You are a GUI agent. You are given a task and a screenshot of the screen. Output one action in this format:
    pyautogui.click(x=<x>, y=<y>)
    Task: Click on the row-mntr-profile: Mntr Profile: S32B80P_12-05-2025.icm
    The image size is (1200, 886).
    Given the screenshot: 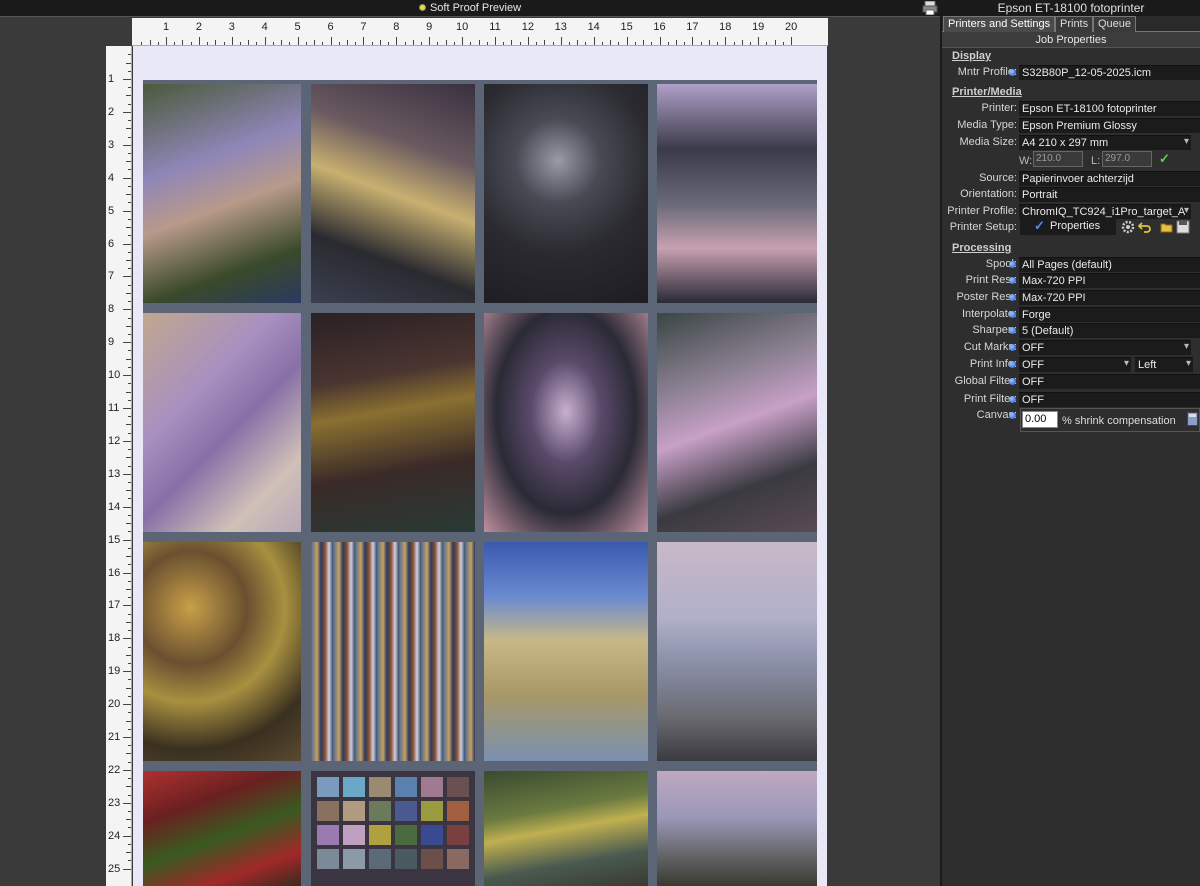 What is the action you would take?
    pyautogui.click(x=1071, y=72)
    